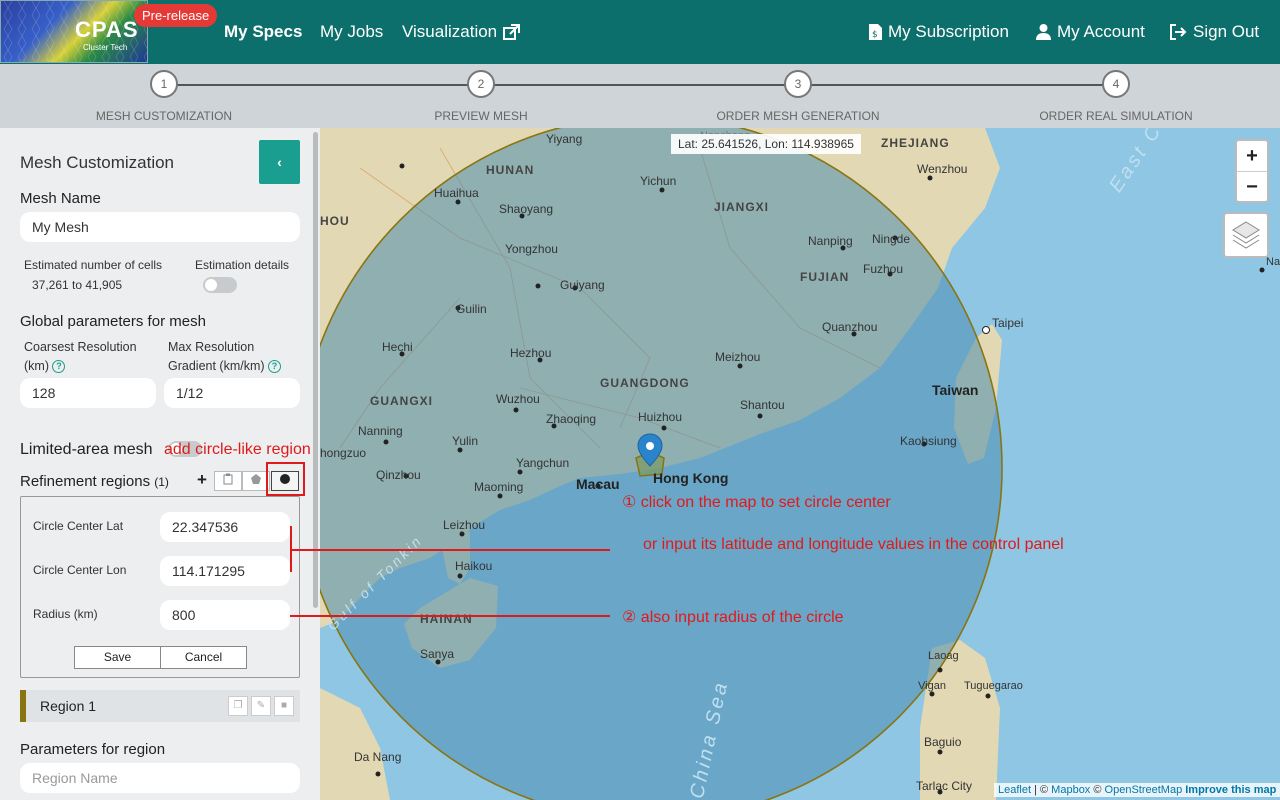 This screenshot has height=800, width=1280. I want to click on est-details-toggle, so click(220, 285).